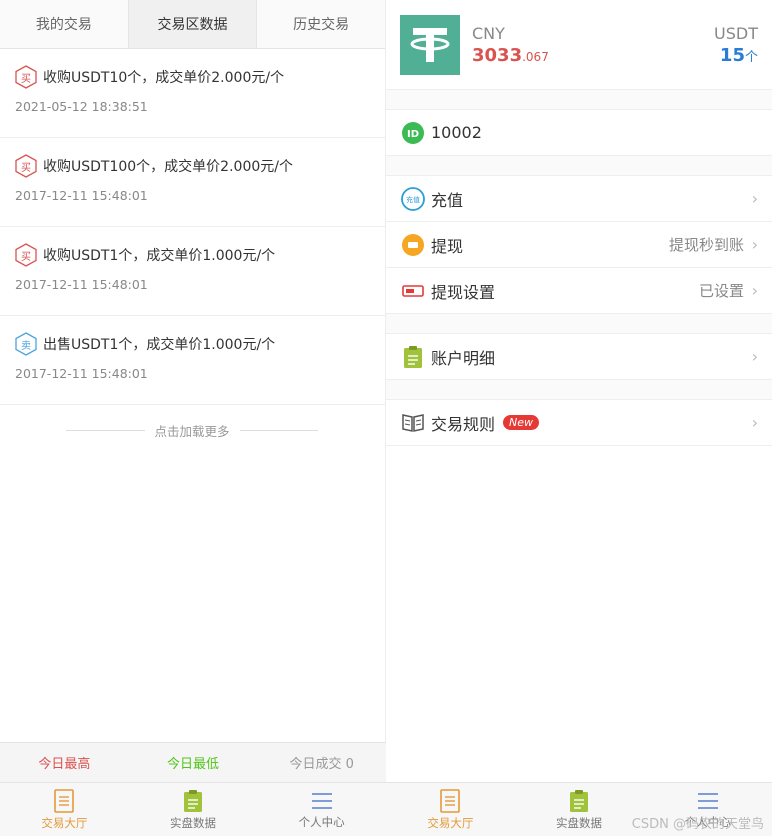  Describe the element at coordinates (579, 291) in the screenshot. I see `withdraw-settings-row: 提现设置 已设置 ›` at that location.